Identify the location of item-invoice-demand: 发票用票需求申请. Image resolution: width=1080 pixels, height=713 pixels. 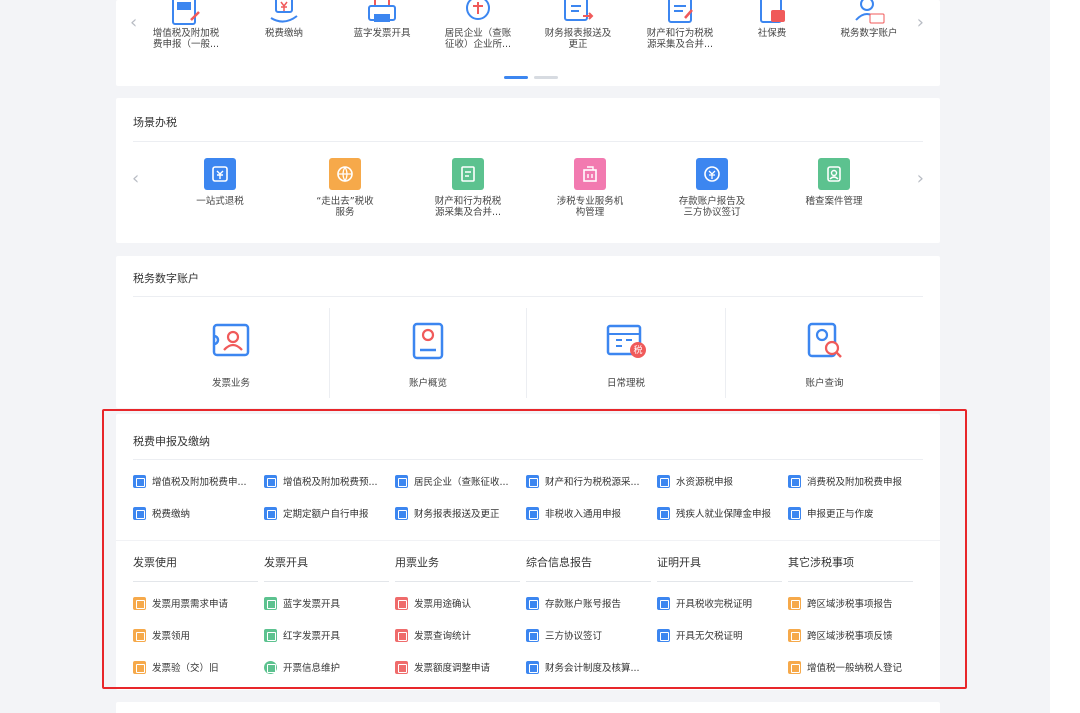
(180, 603).